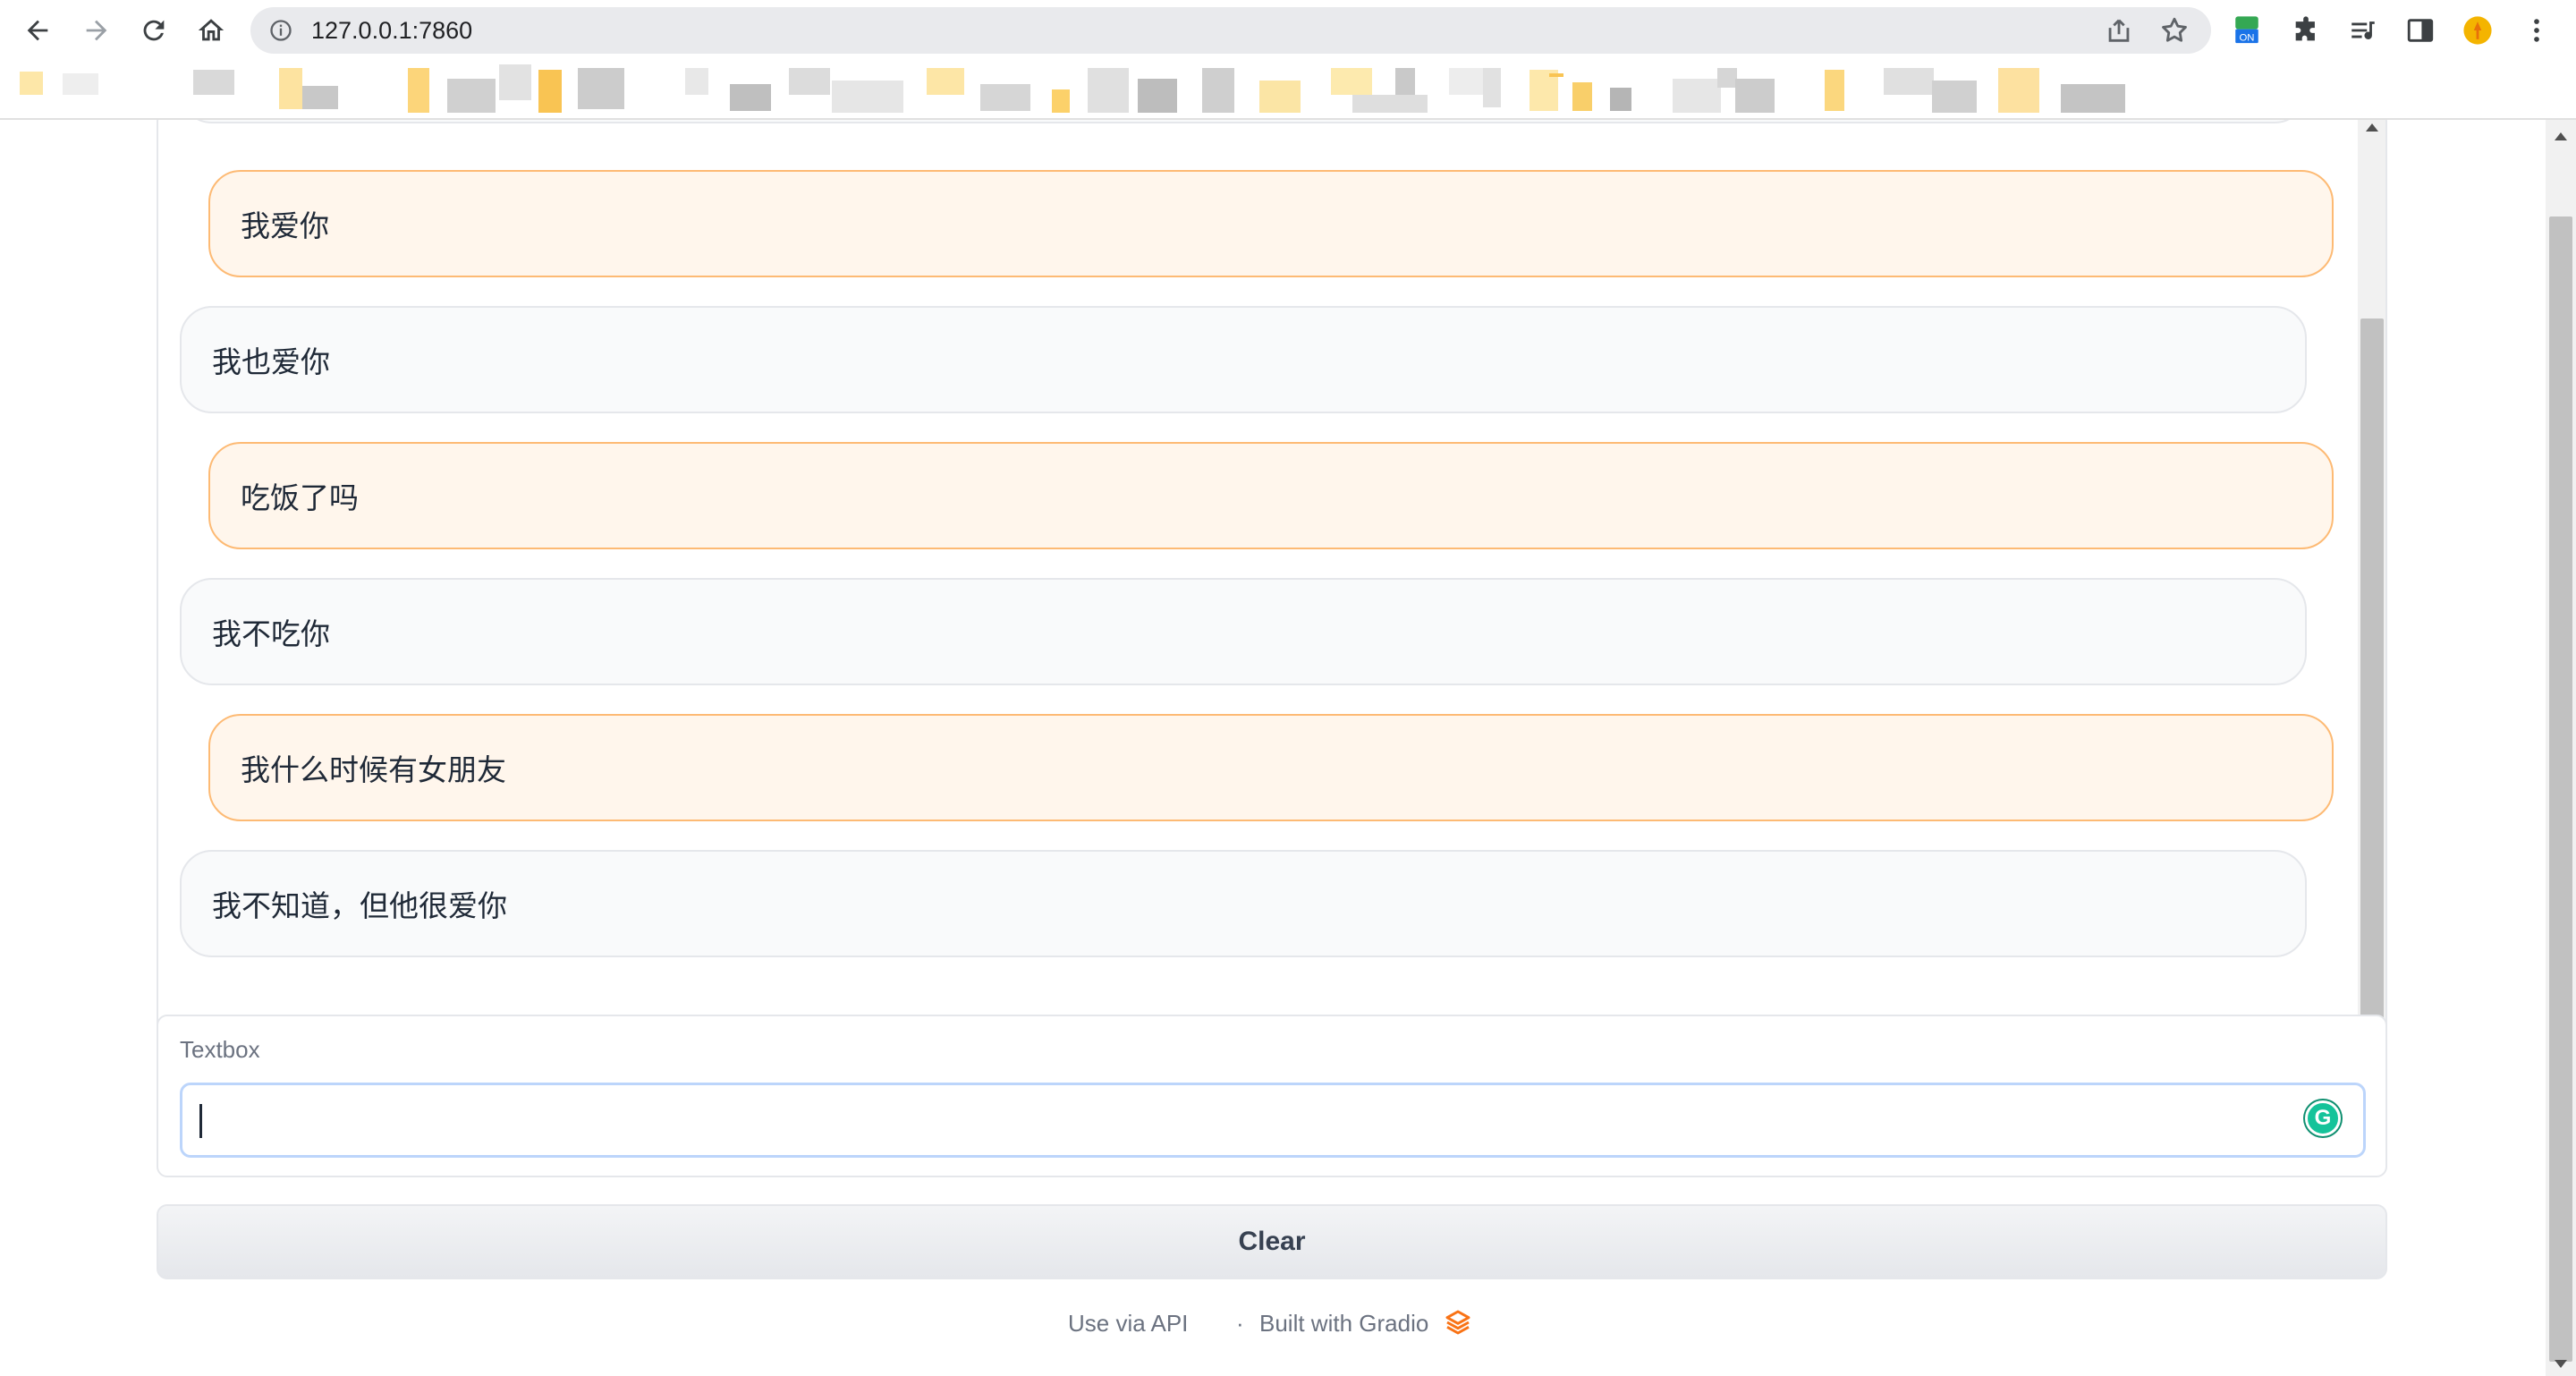 This screenshot has height=1376, width=2576. Describe the element at coordinates (2323, 1118) in the screenshot. I see `grammarly-icon: G` at that location.